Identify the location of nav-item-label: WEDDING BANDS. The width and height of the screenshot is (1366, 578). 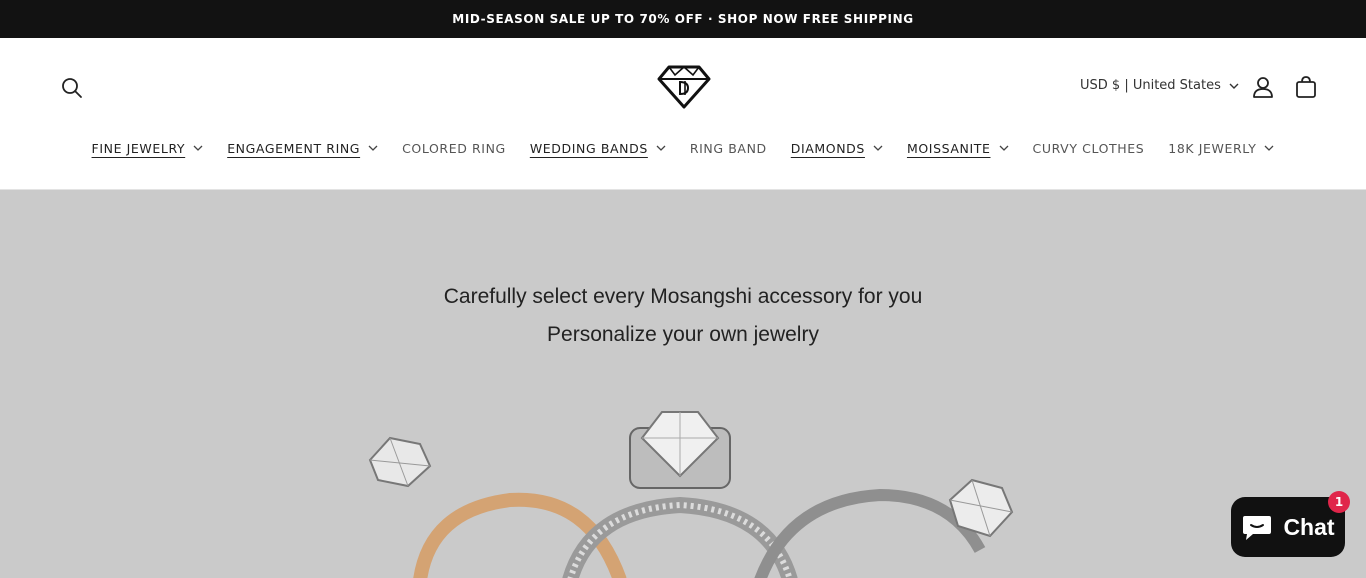
(588, 148).